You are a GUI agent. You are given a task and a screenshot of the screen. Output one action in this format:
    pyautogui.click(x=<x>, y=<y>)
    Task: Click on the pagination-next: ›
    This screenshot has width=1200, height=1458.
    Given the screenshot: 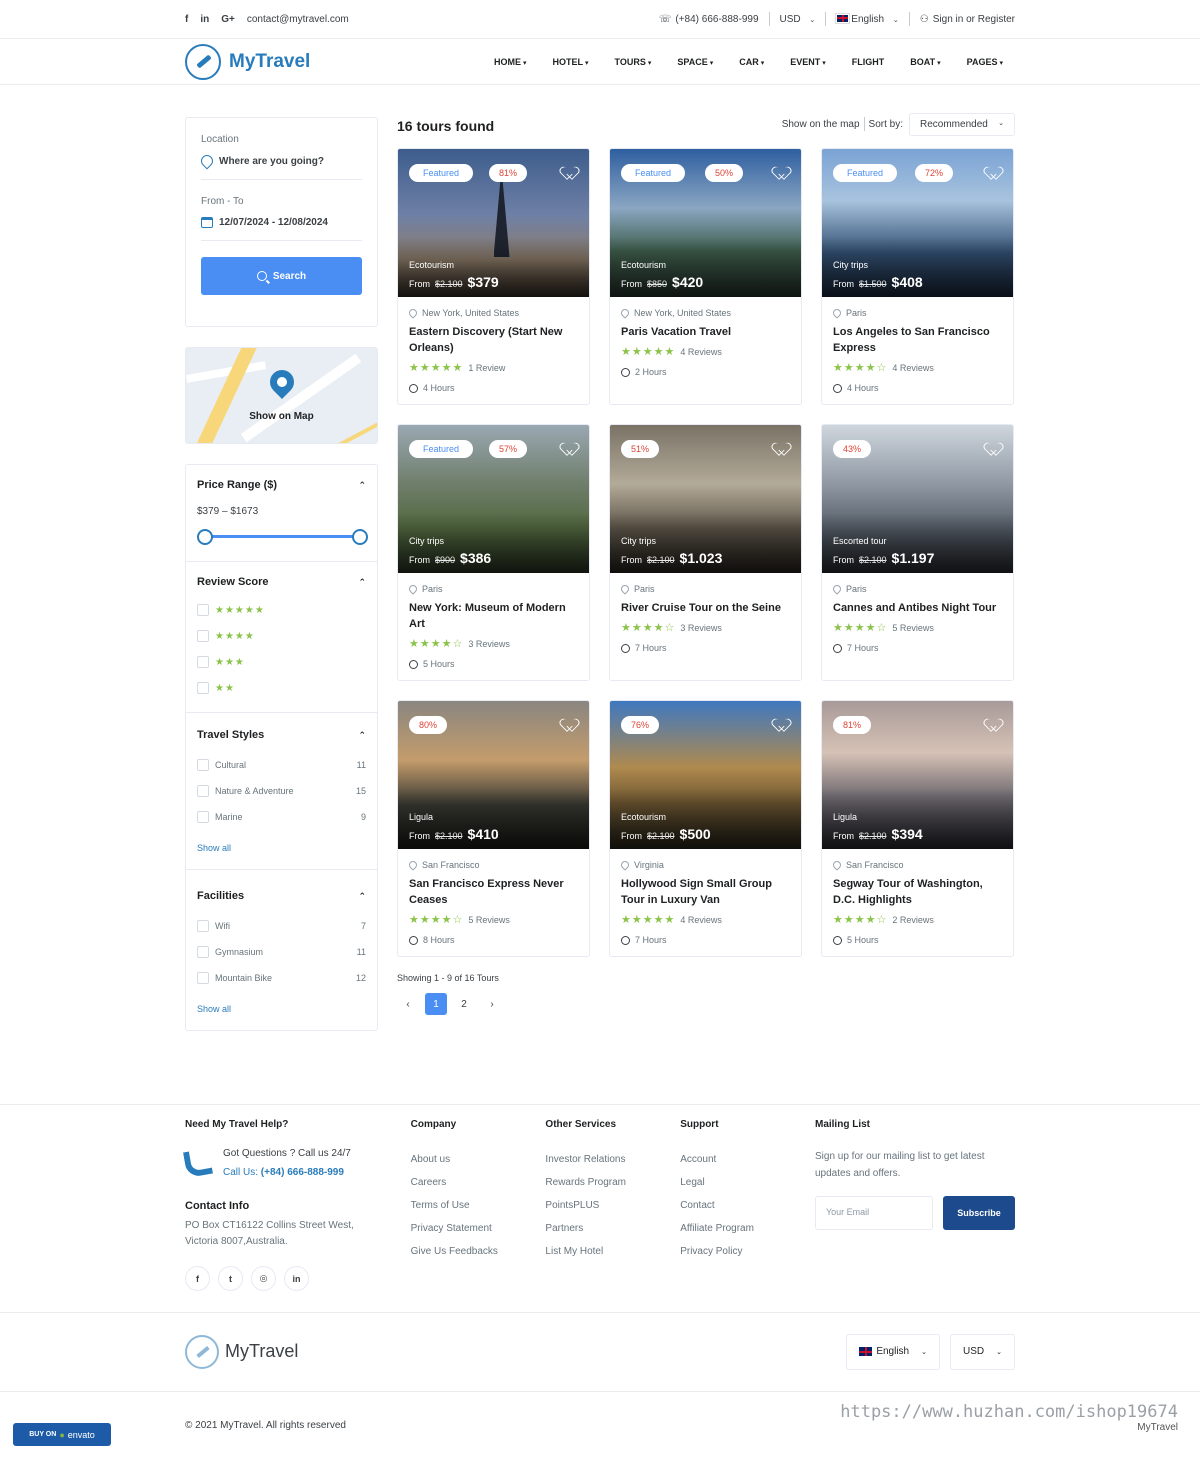 What is the action you would take?
    pyautogui.click(x=492, y=1004)
    